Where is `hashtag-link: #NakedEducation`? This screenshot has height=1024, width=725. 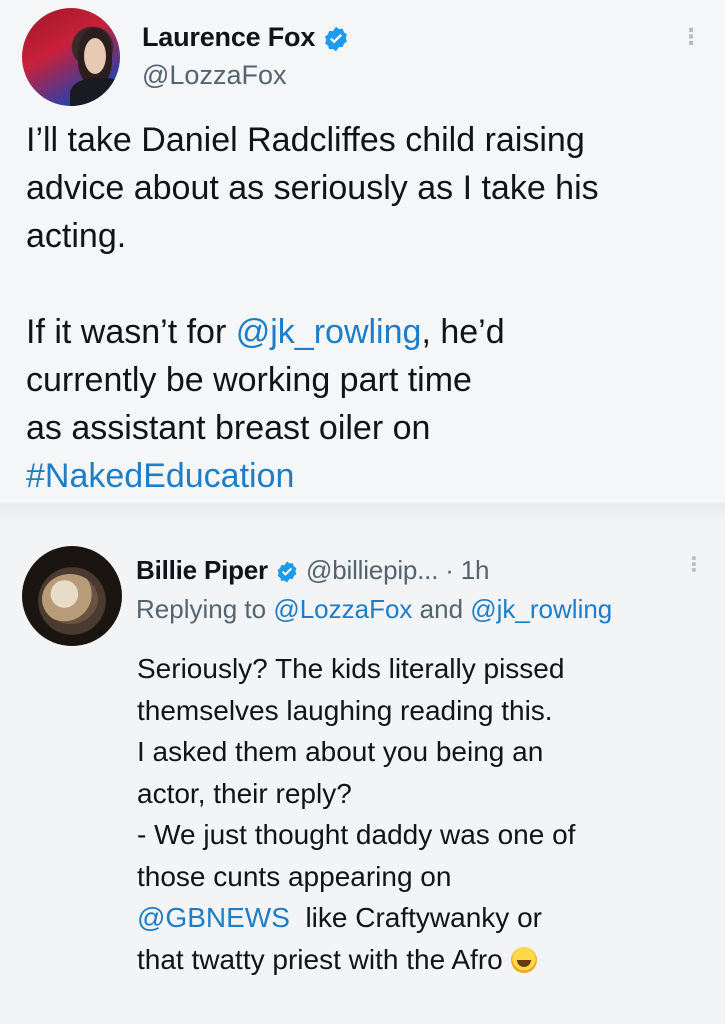
hashtag-link: #NakedEducation is located at coordinates (312, 476).